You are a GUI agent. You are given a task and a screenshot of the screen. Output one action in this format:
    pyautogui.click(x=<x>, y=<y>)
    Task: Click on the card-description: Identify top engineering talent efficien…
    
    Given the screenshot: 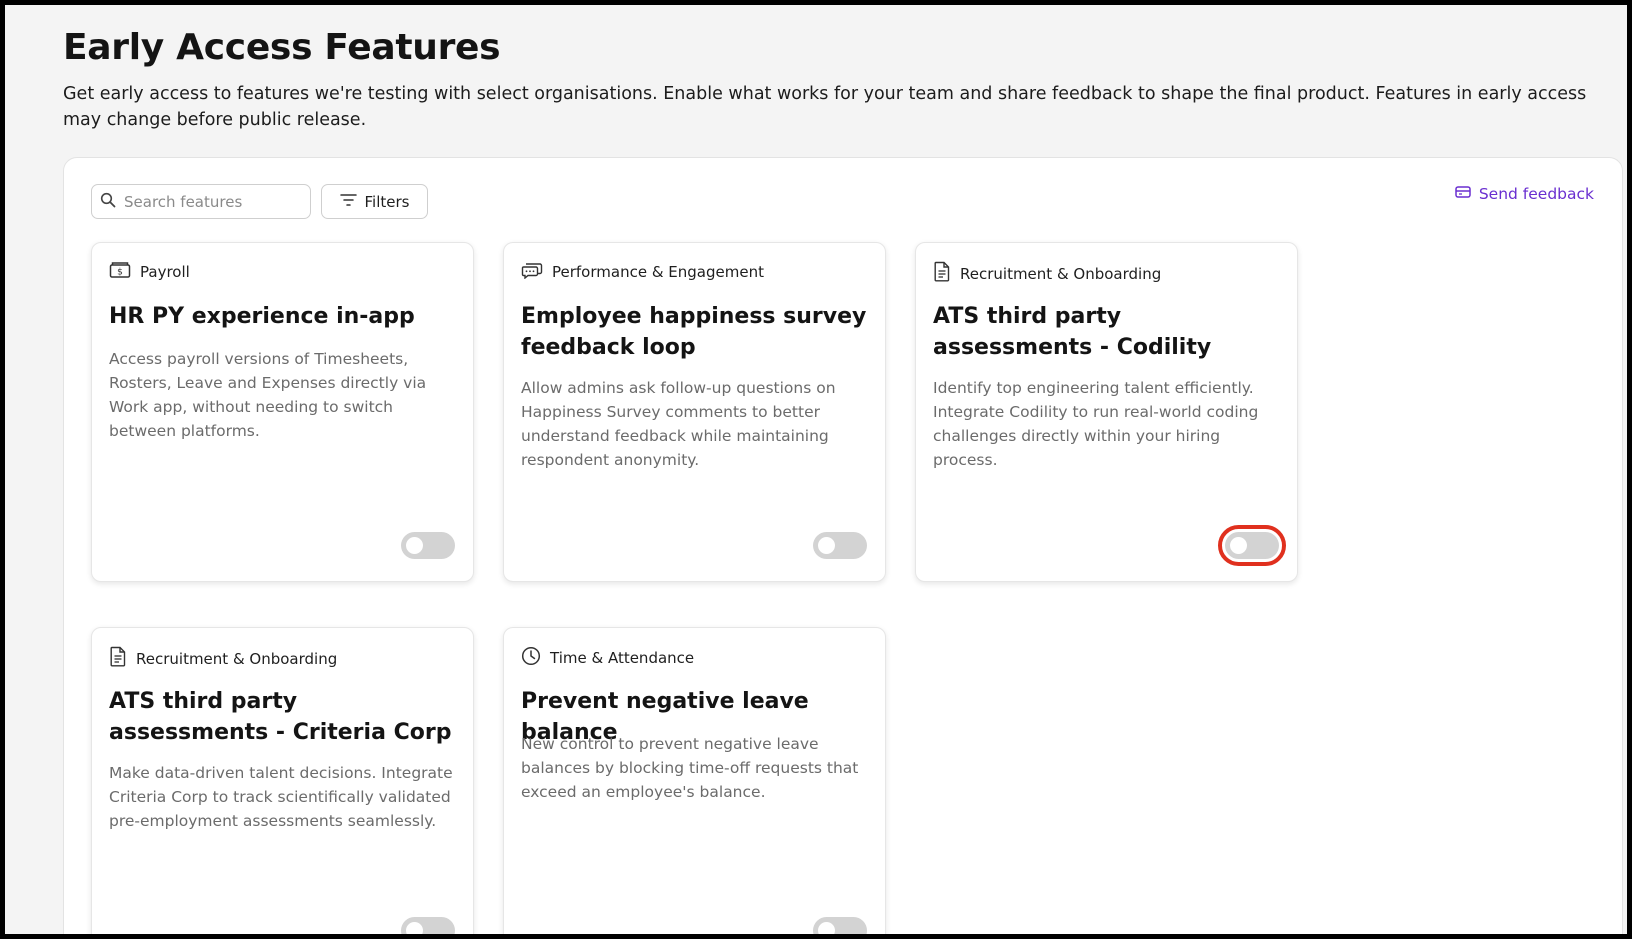 What is the action you would take?
    pyautogui.click(x=1096, y=424)
    